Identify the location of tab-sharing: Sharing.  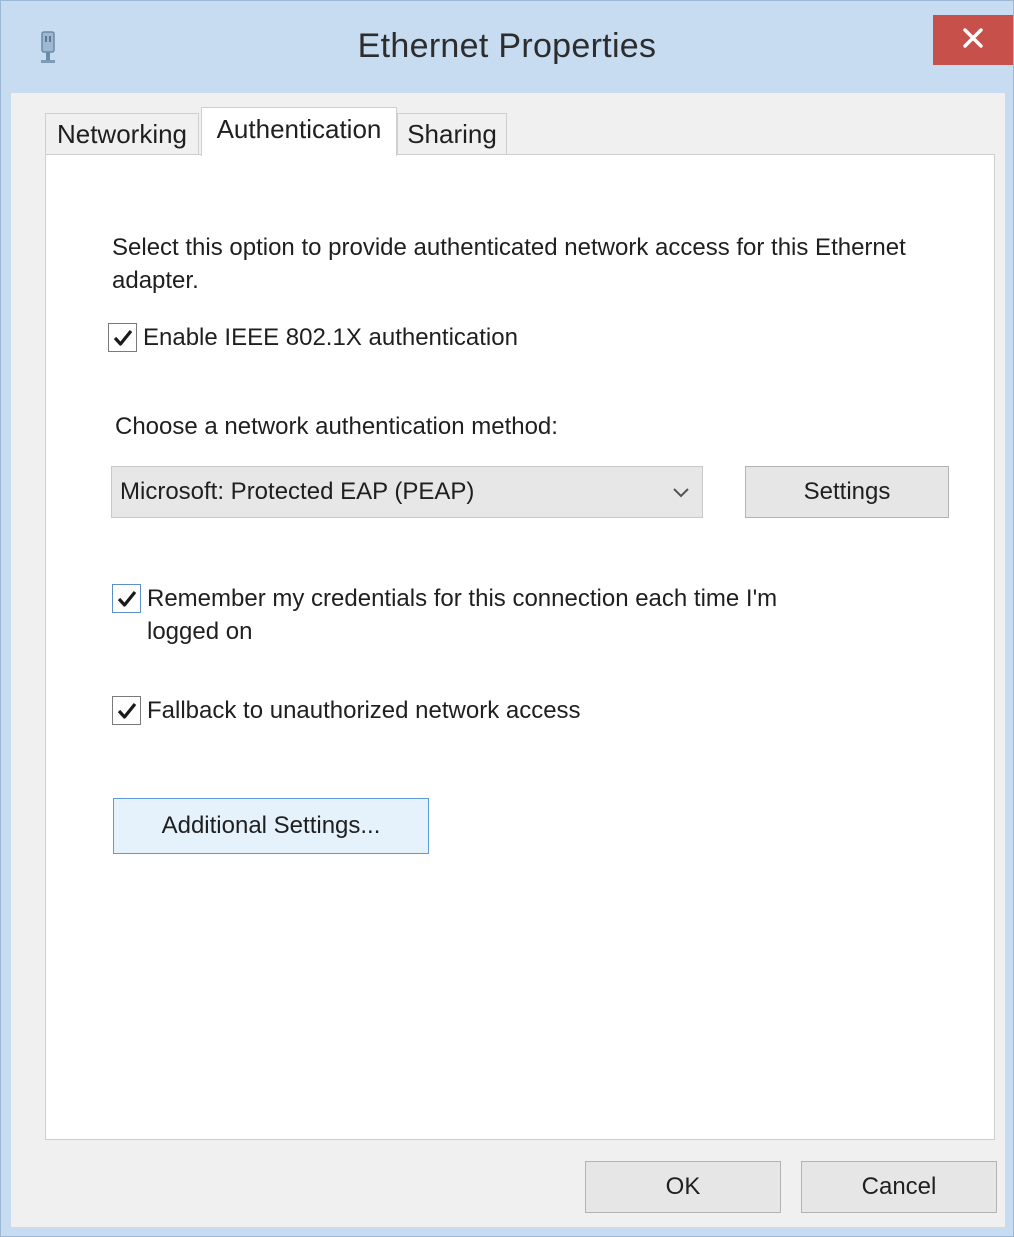
(452, 134).